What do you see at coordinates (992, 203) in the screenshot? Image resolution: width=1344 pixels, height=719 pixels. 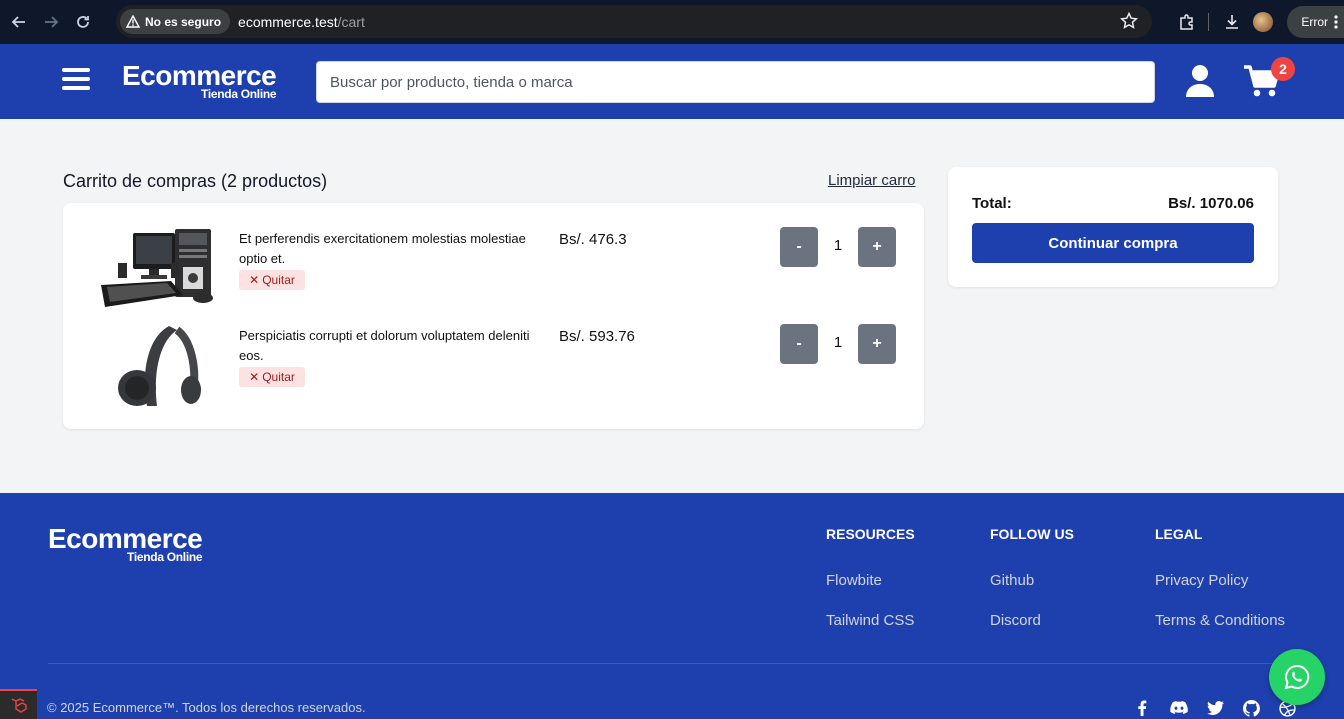 I see `total-label: Total:` at bounding box center [992, 203].